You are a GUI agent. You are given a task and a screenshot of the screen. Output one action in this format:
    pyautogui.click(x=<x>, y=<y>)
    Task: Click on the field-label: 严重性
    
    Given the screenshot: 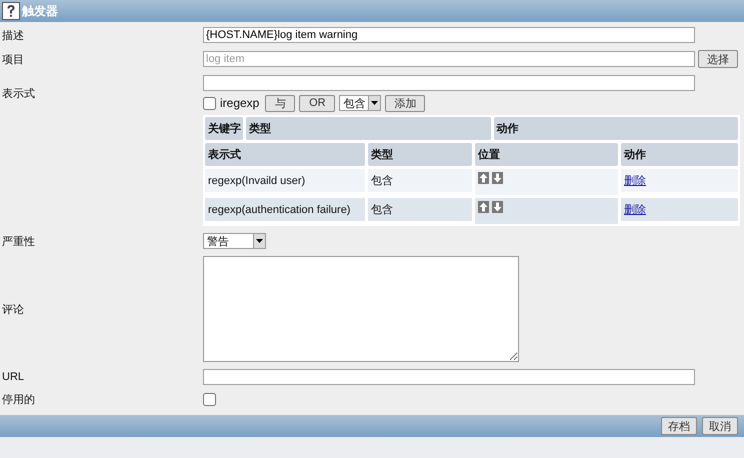 What is the action you would take?
    pyautogui.click(x=19, y=241)
    